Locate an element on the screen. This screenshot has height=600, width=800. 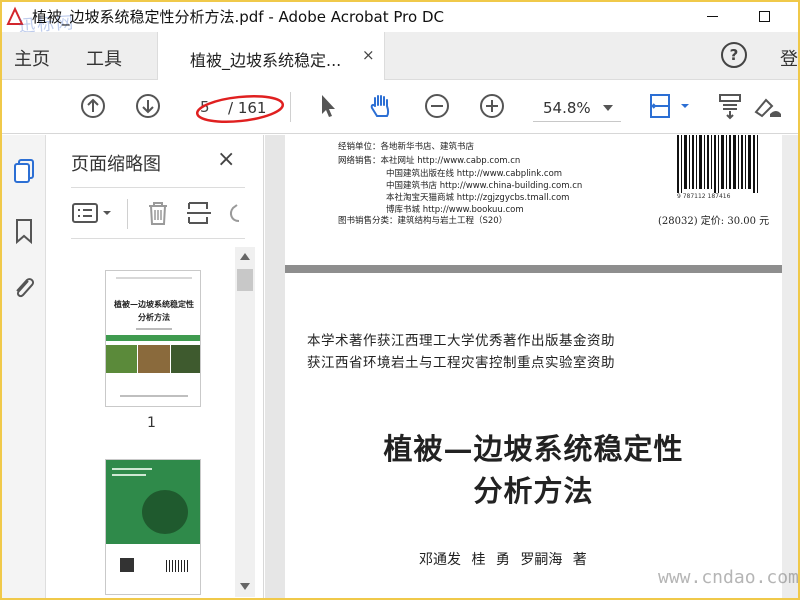
book-title-line: 植被—边坡系统稳定性 is located at coordinates (533, 449).